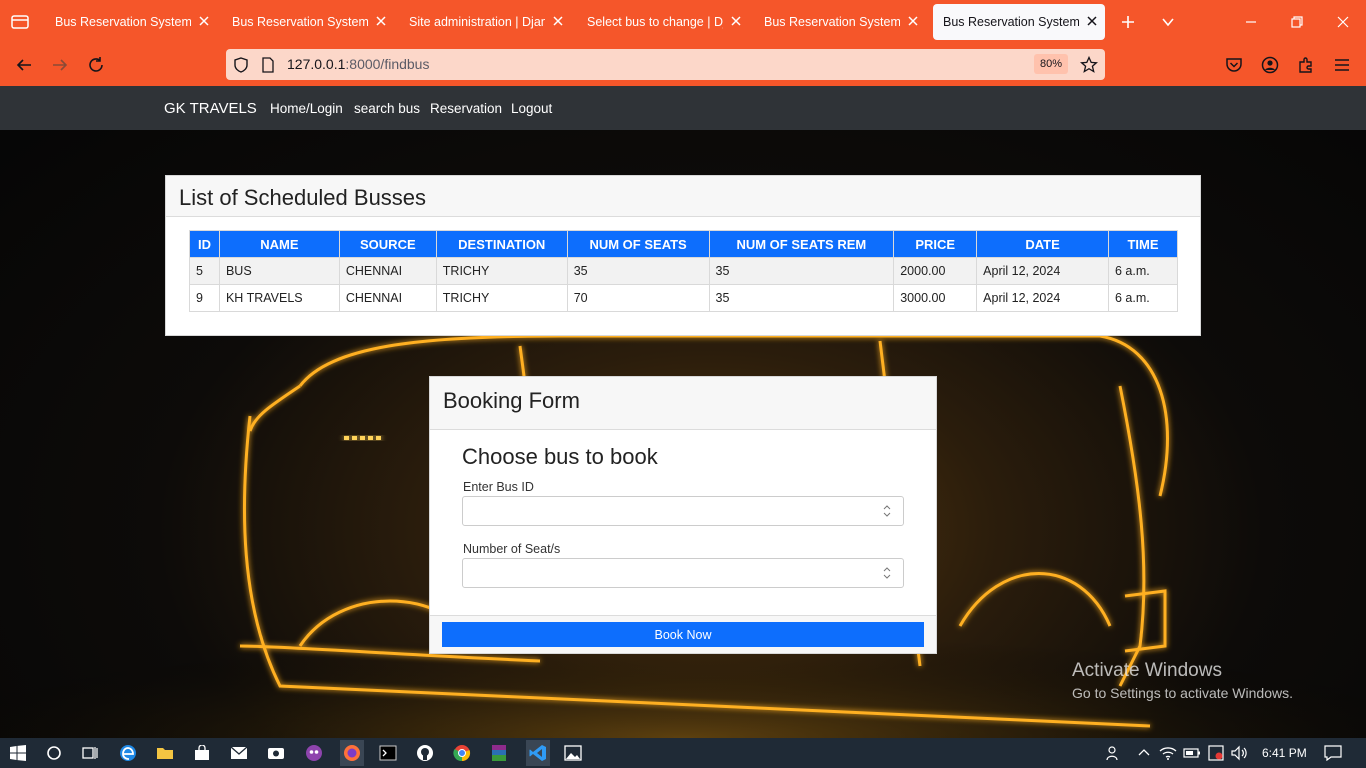 This screenshot has width=1366, height=768. What do you see at coordinates (387, 244) in the screenshot?
I see `column-header: SOURCE` at bounding box center [387, 244].